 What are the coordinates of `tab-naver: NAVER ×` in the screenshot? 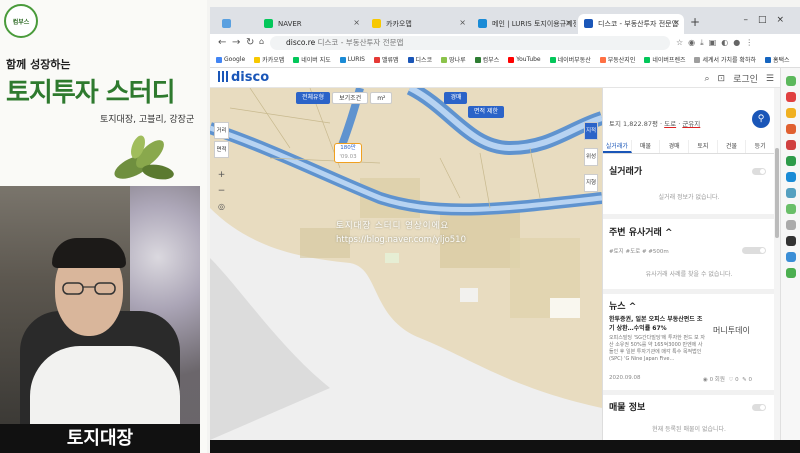 It's located at (311, 24).